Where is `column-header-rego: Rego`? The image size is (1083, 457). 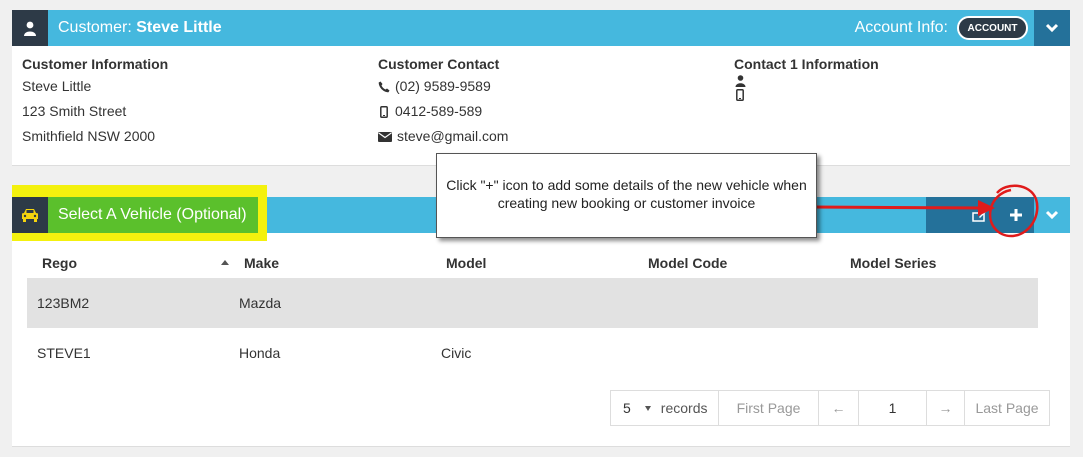
column-header-rego: Rego is located at coordinates (59, 263).